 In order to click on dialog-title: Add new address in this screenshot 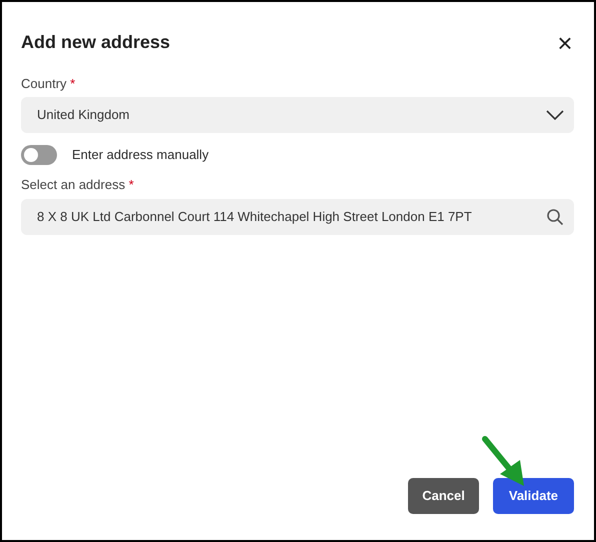, I will do `click(95, 43)`.